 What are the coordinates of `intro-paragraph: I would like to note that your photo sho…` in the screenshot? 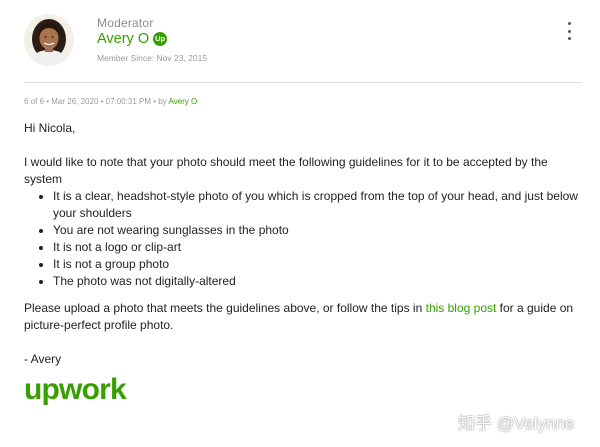 It's located at (286, 170).